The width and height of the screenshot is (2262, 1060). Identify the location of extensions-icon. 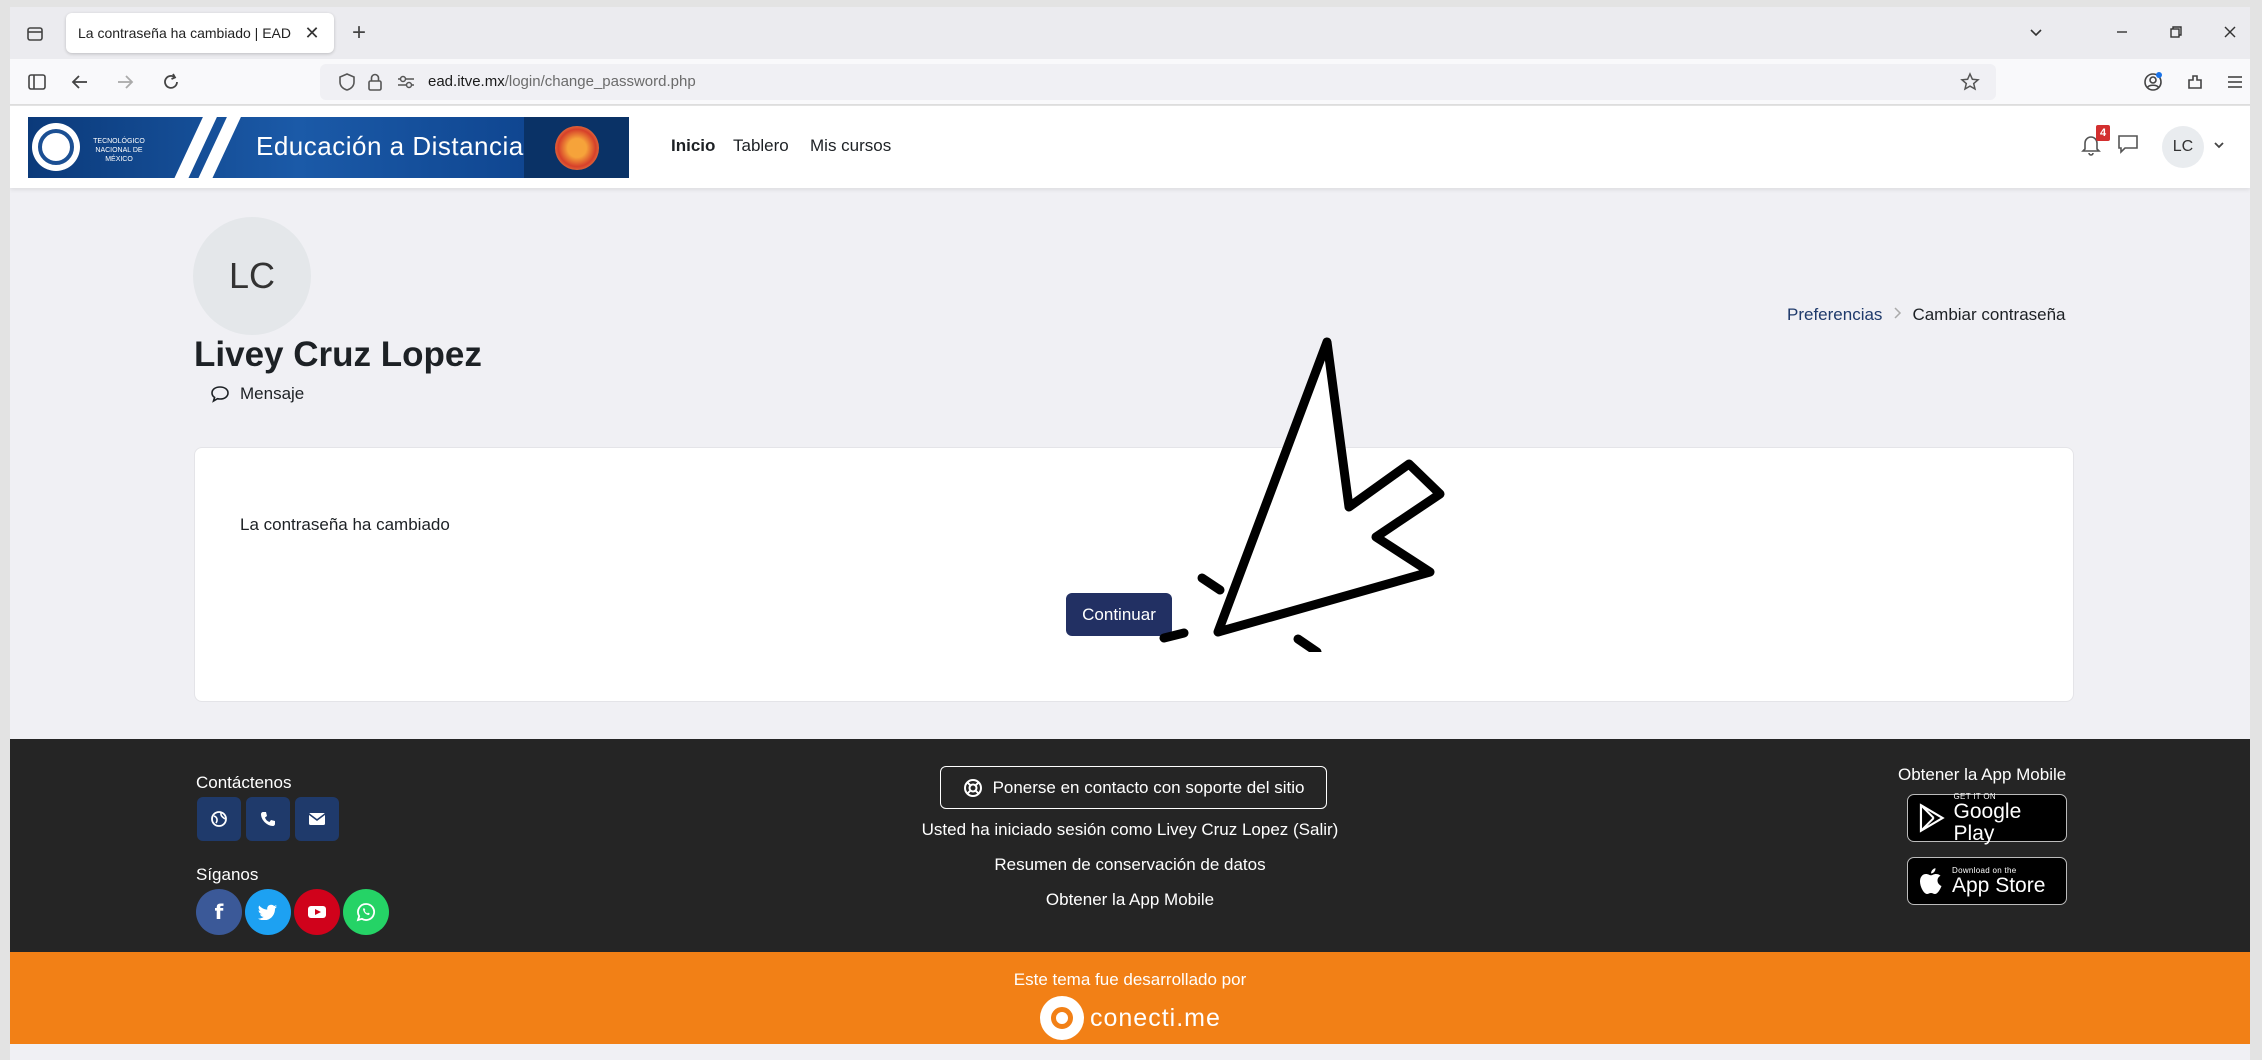
(2195, 82).